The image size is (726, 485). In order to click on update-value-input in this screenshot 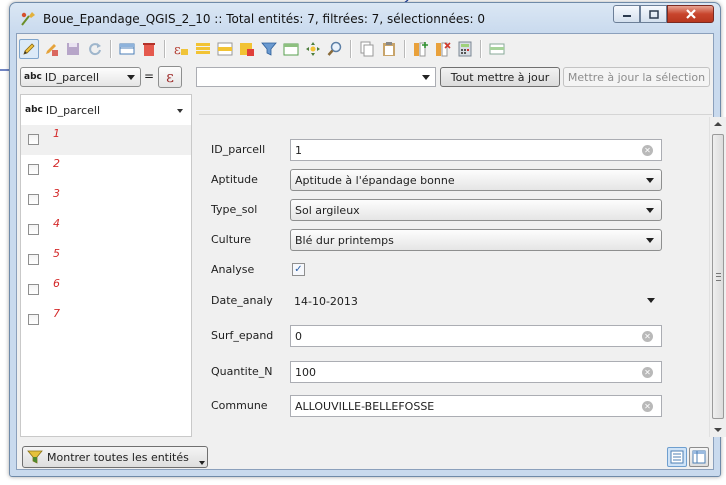, I will do `click(316, 77)`.